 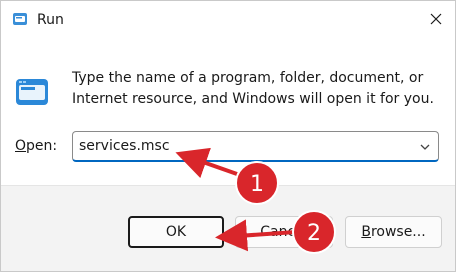 What do you see at coordinates (32, 92) in the screenshot?
I see `run-program-icon` at bounding box center [32, 92].